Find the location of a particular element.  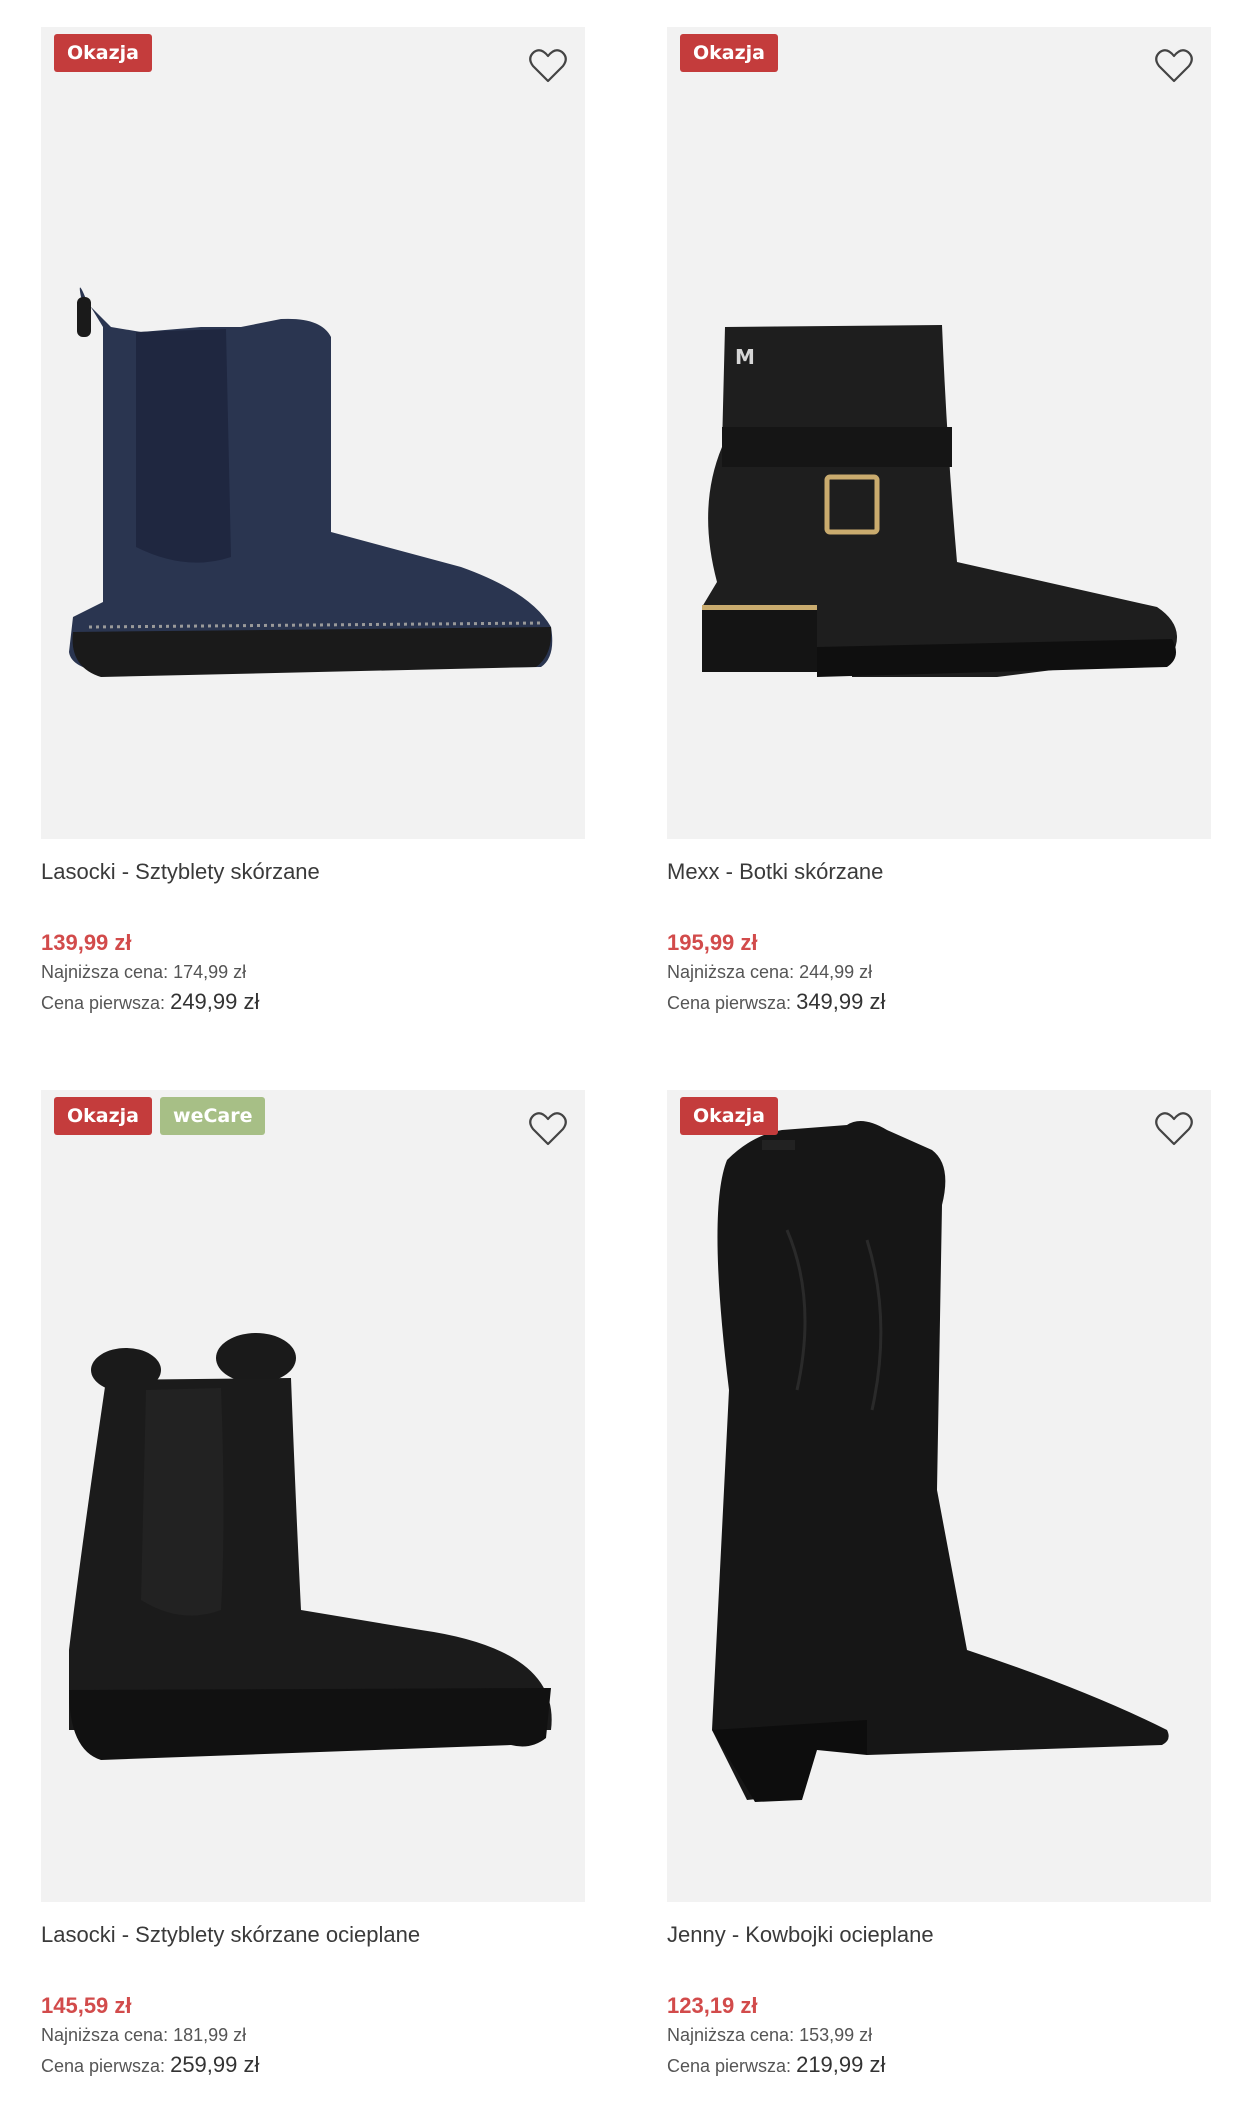

lowest-price-value: 181,99 zł is located at coordinates (210, 2035).